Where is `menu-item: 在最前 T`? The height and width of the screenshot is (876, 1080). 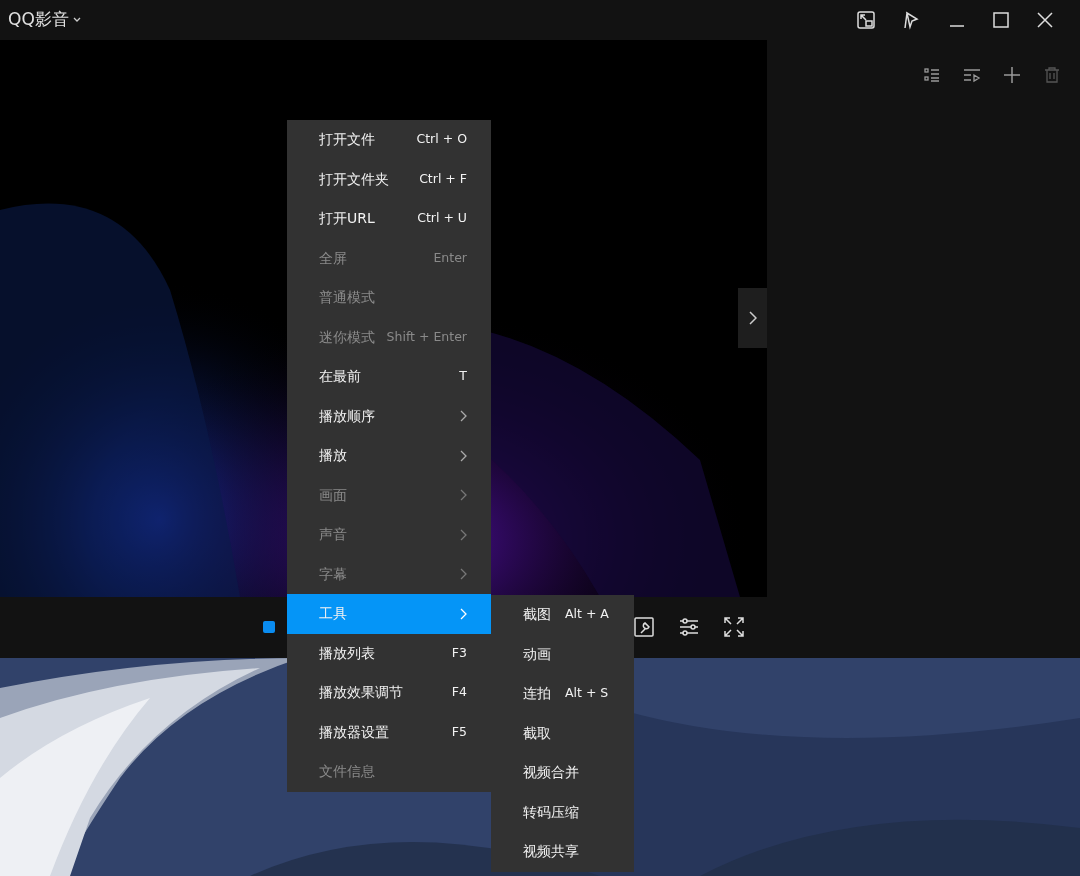 menu-item: 在最前 T is located at coordinates (389, 377).